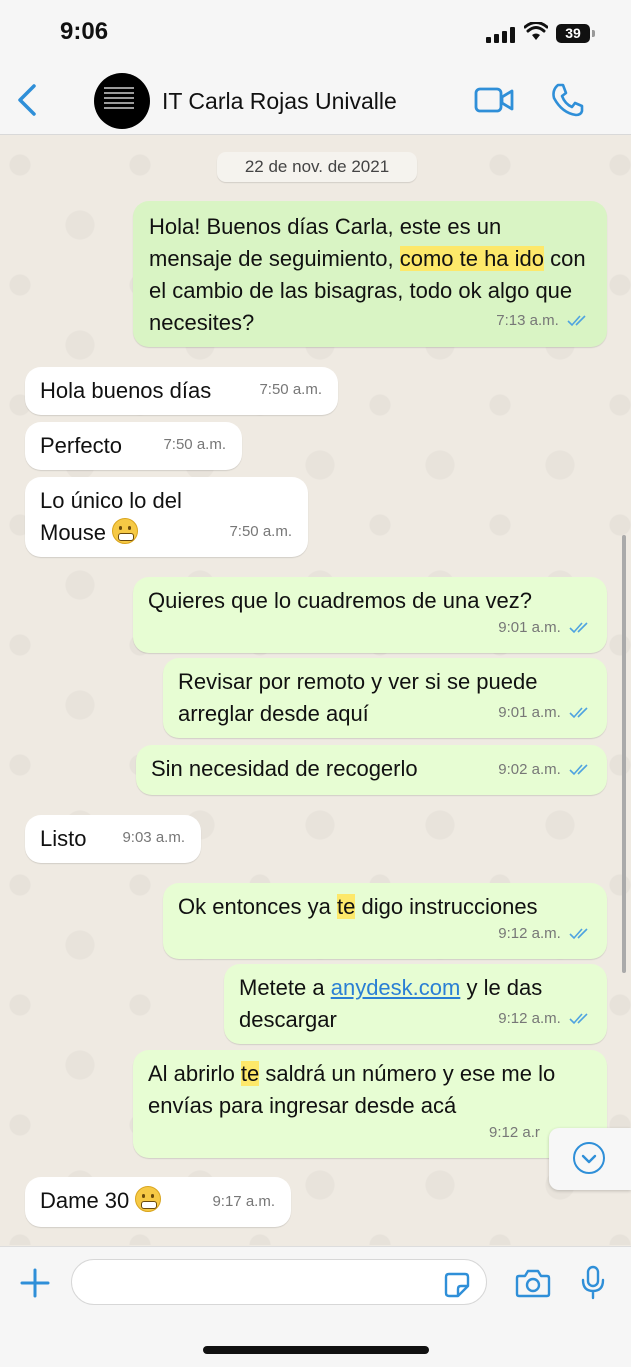 This screenshot has height=1367, width=631. I want to click on message-time: 9:03 a.m., so click(153, 837).